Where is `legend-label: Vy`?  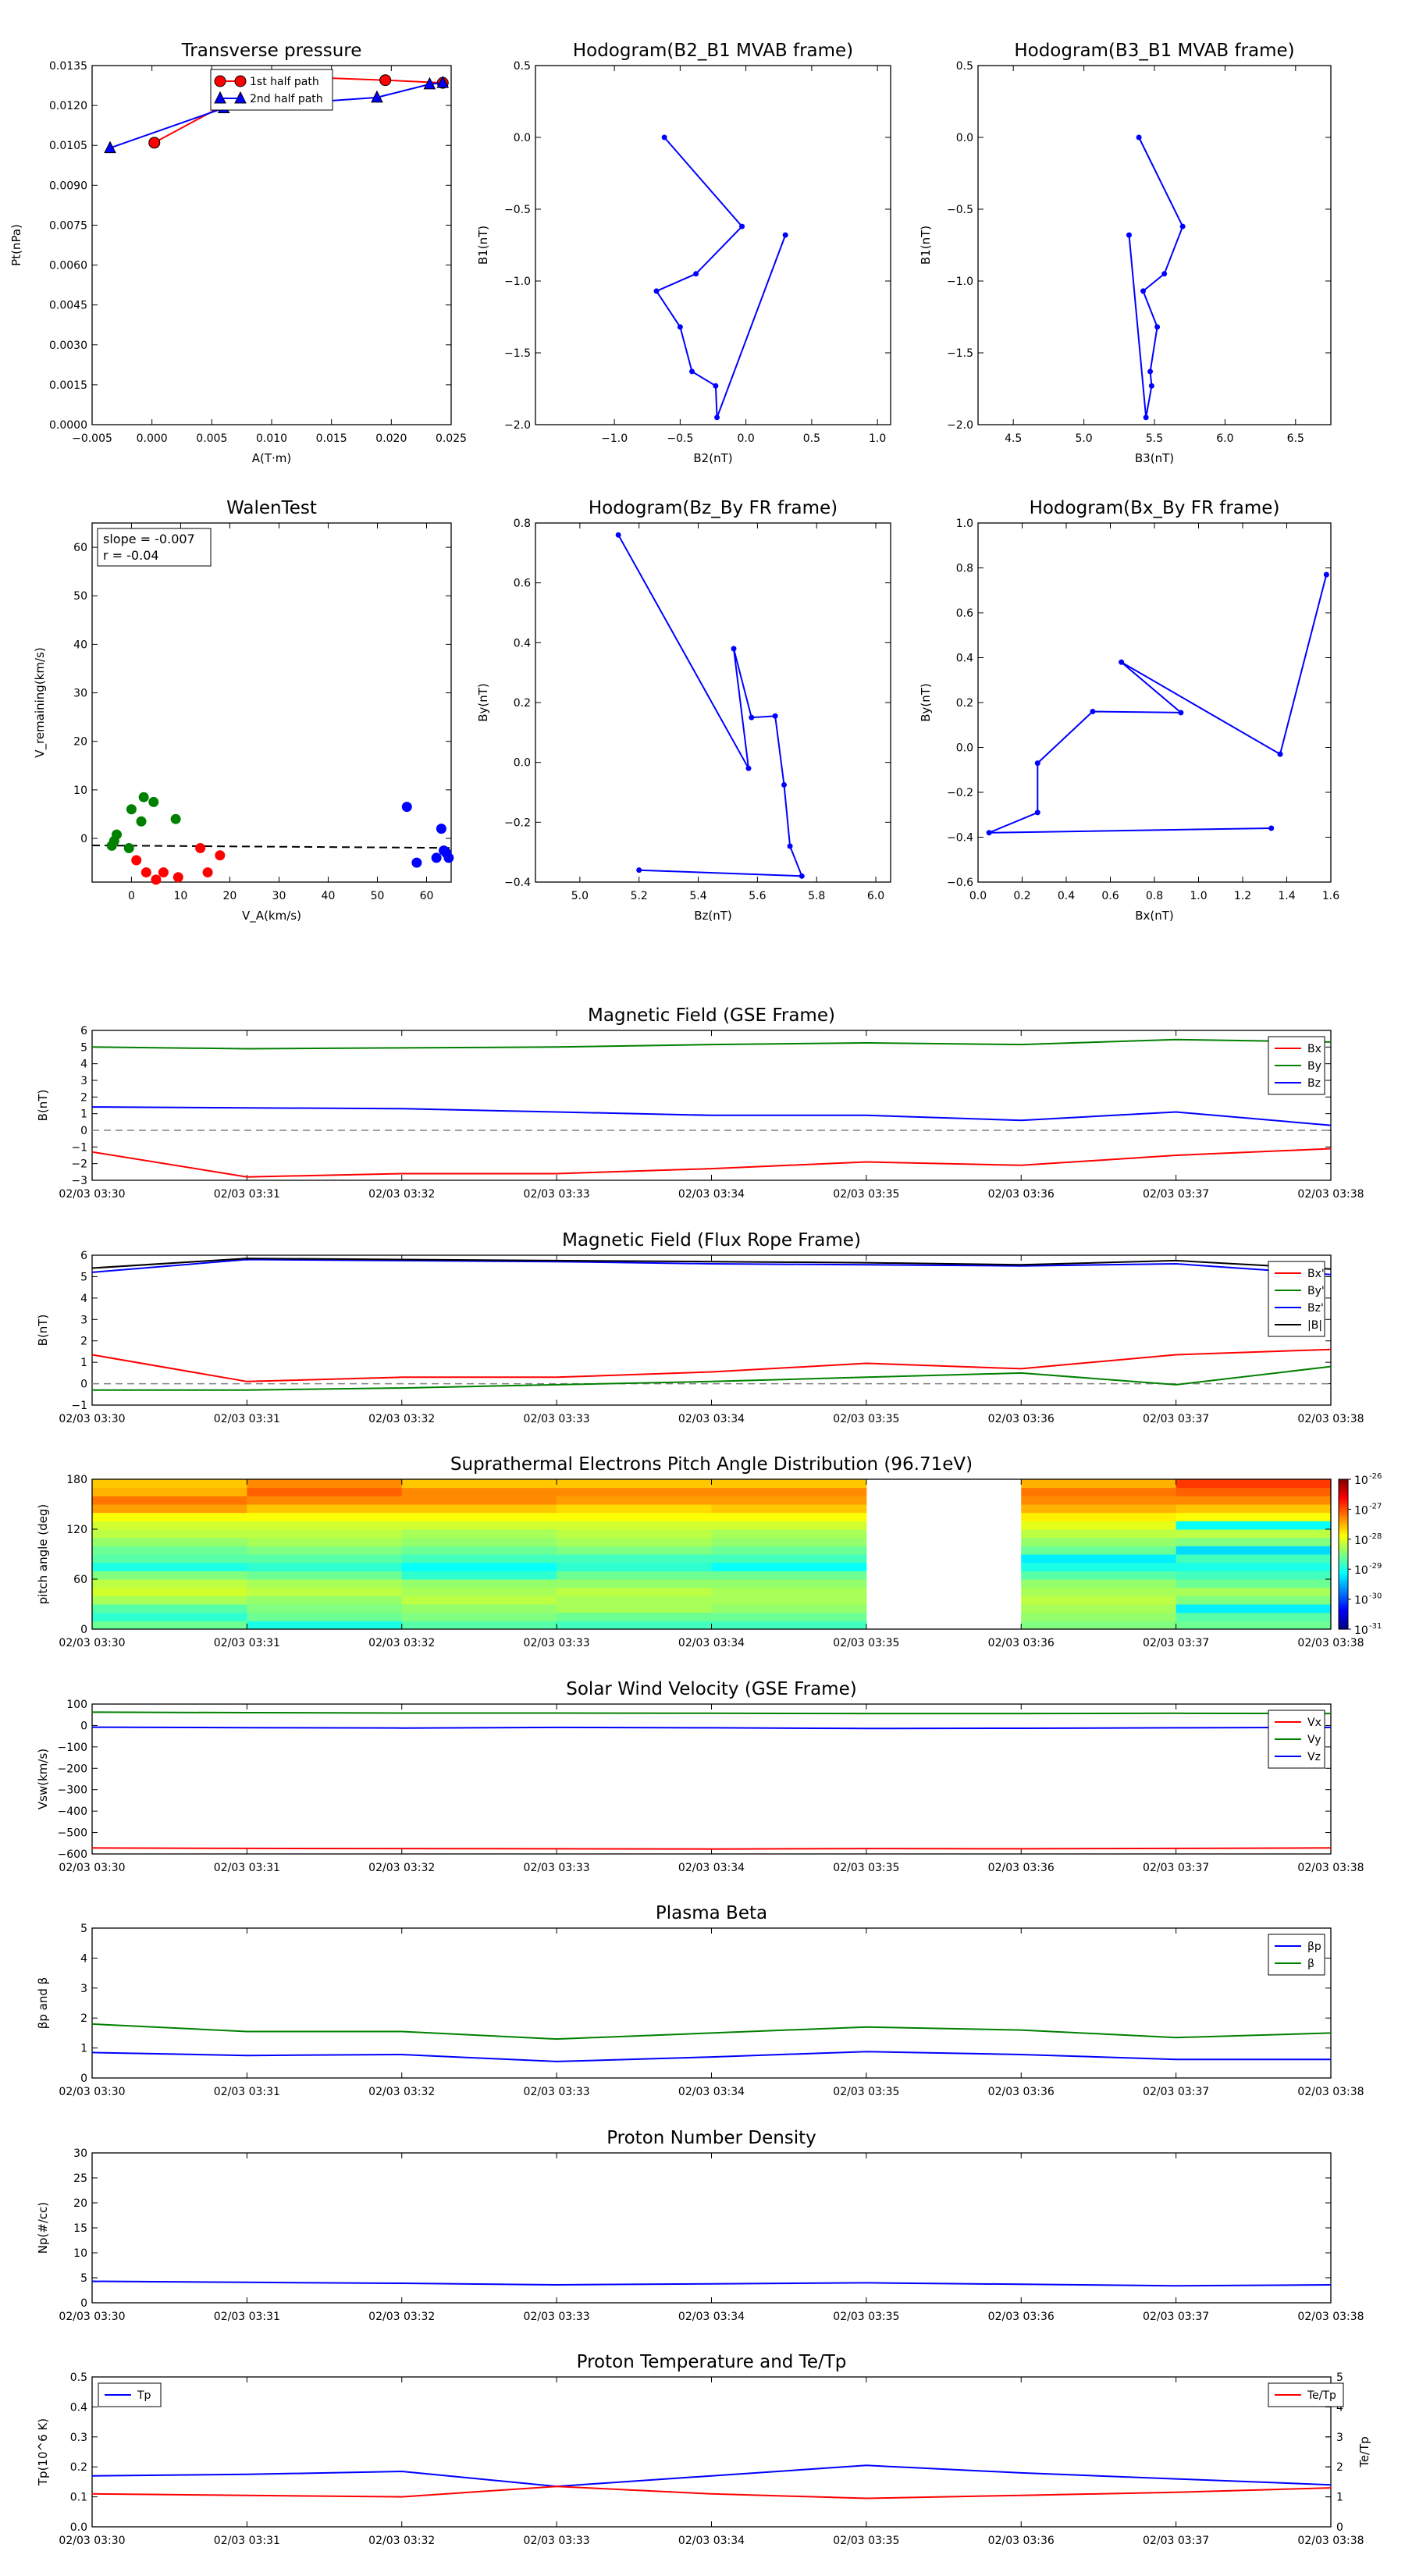 legend-label: Vy is located at coordinates (1314, 1740).